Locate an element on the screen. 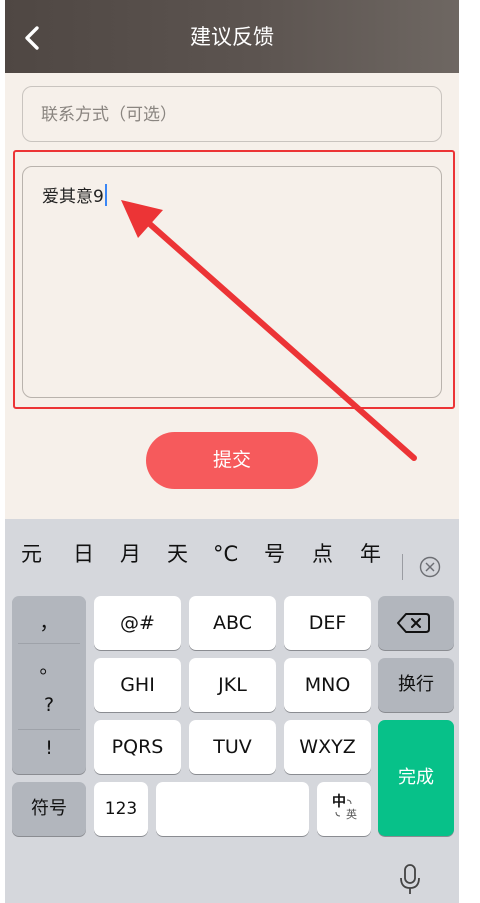 Image resolution: width=480 pixels, height=903 pixels. key-jkl: JKL is located at coordinates (232, 685).